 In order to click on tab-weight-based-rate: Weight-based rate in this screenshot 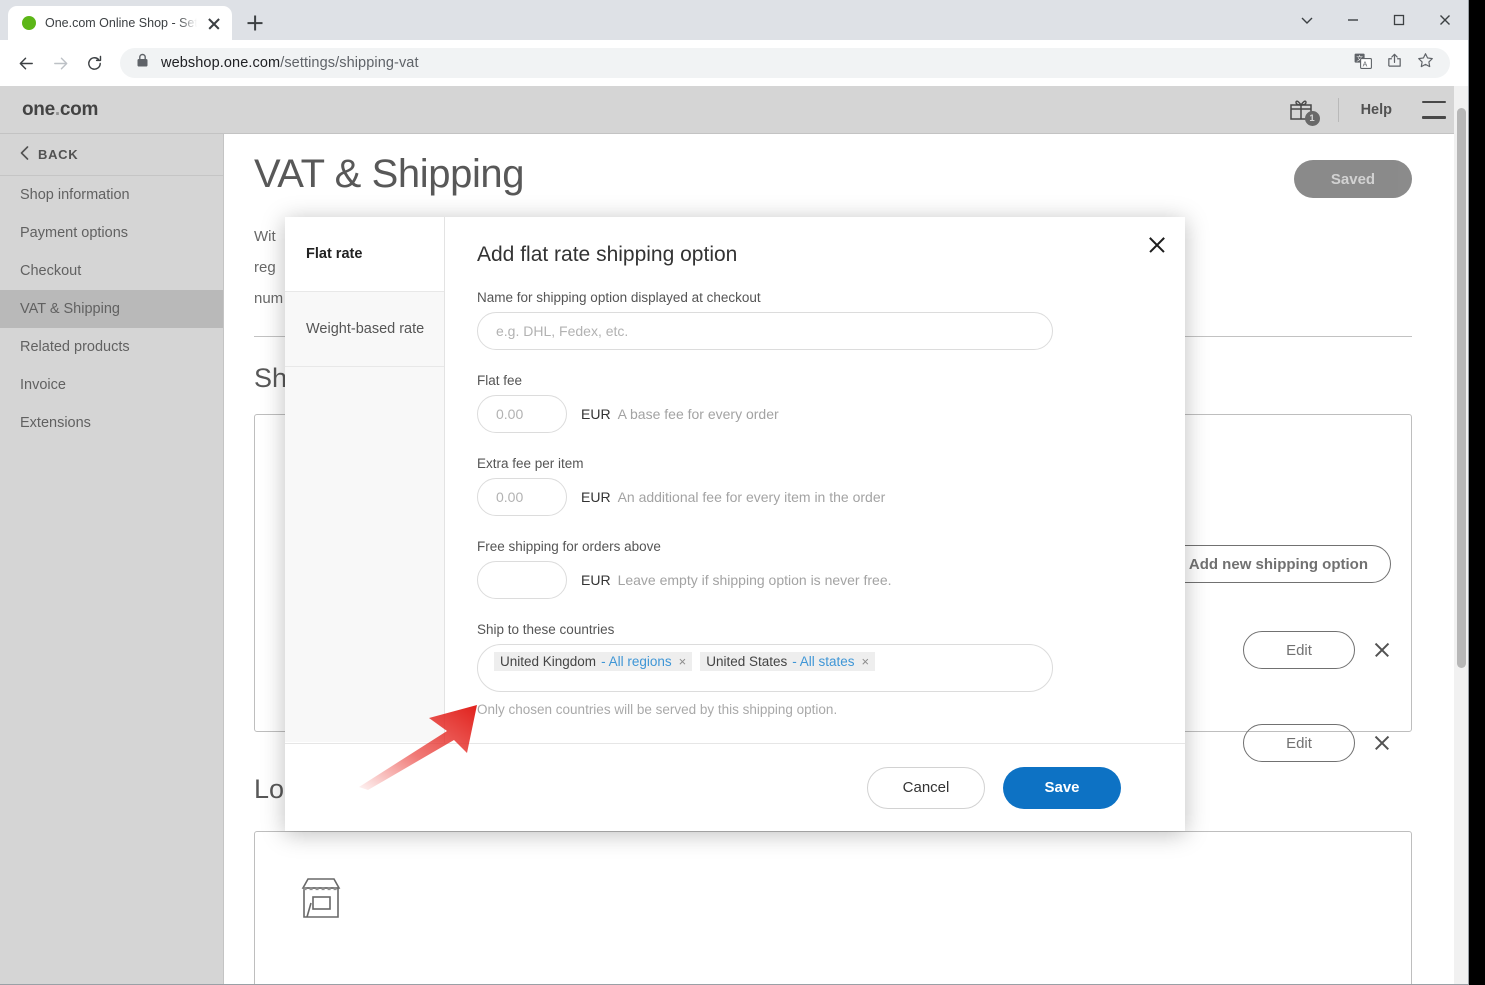, I will do `click(364, 329)`.